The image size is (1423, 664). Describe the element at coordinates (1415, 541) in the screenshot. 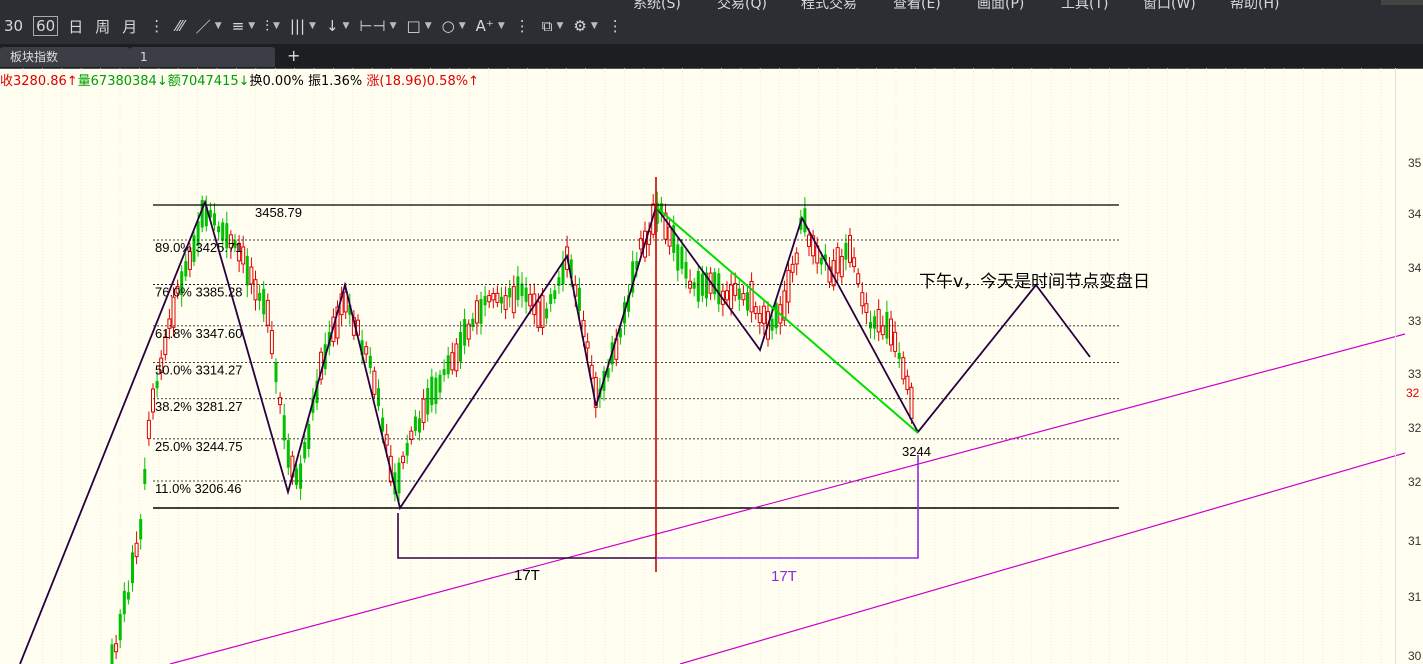

I see `y-axis-tick-label: 31` at that location.